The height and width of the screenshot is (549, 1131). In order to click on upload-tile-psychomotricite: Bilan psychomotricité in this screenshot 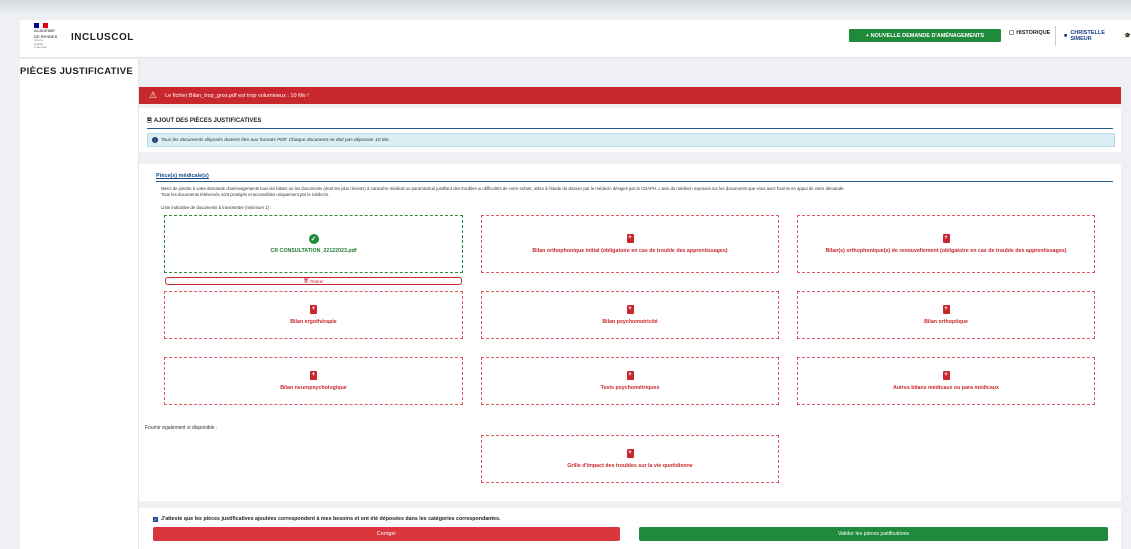, I will do `click(630, 315)`.